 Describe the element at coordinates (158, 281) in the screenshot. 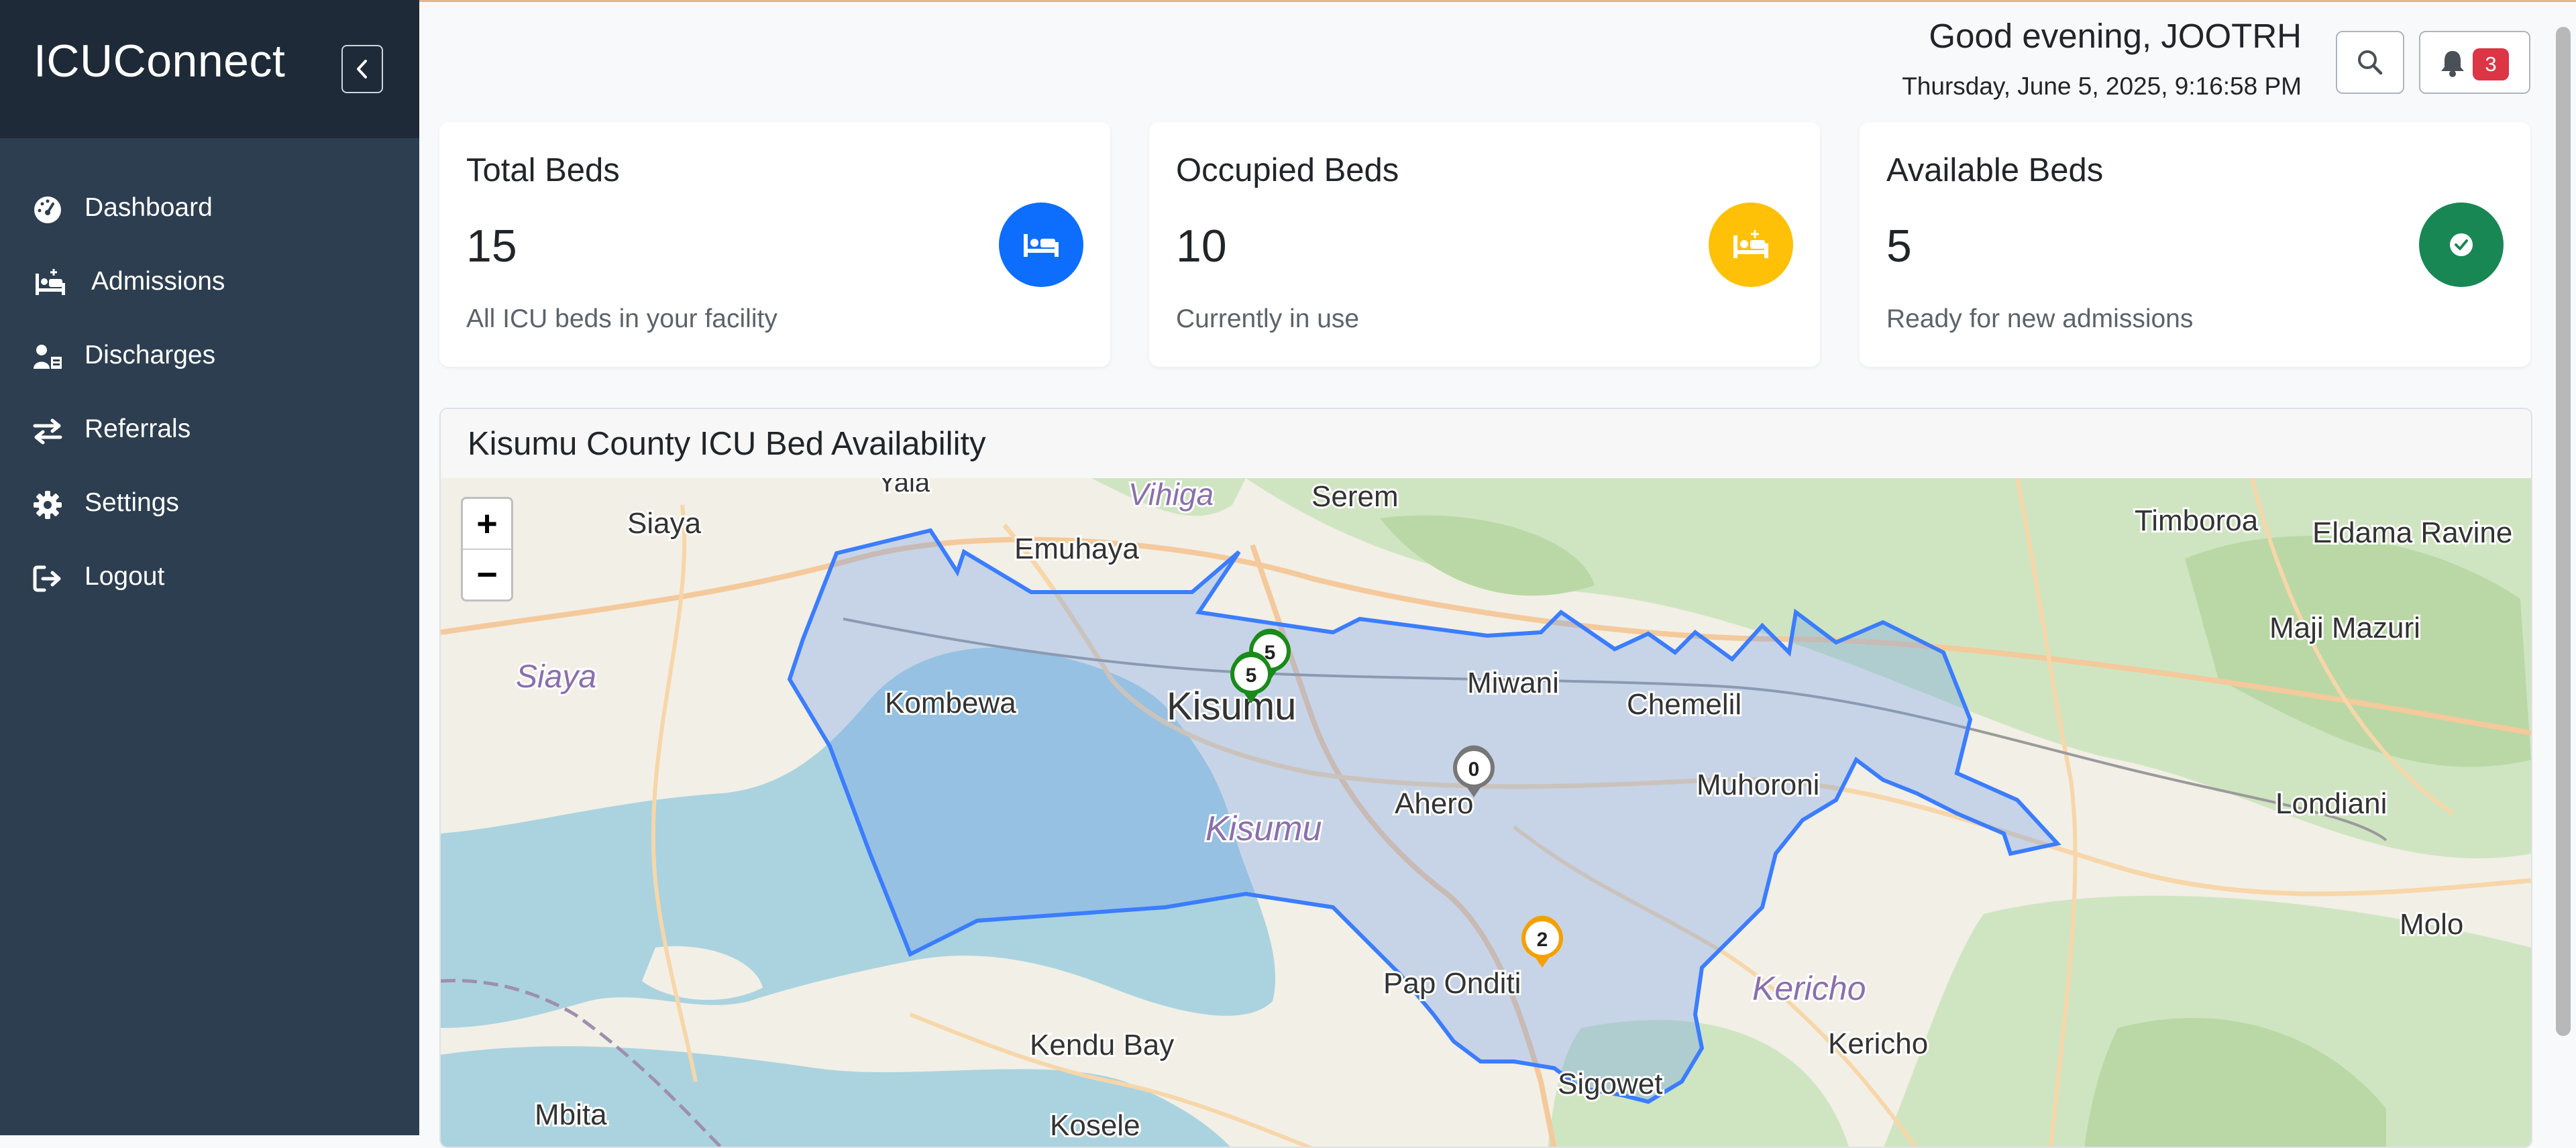

I see `sidebar-item-label: Admissions` at that location.